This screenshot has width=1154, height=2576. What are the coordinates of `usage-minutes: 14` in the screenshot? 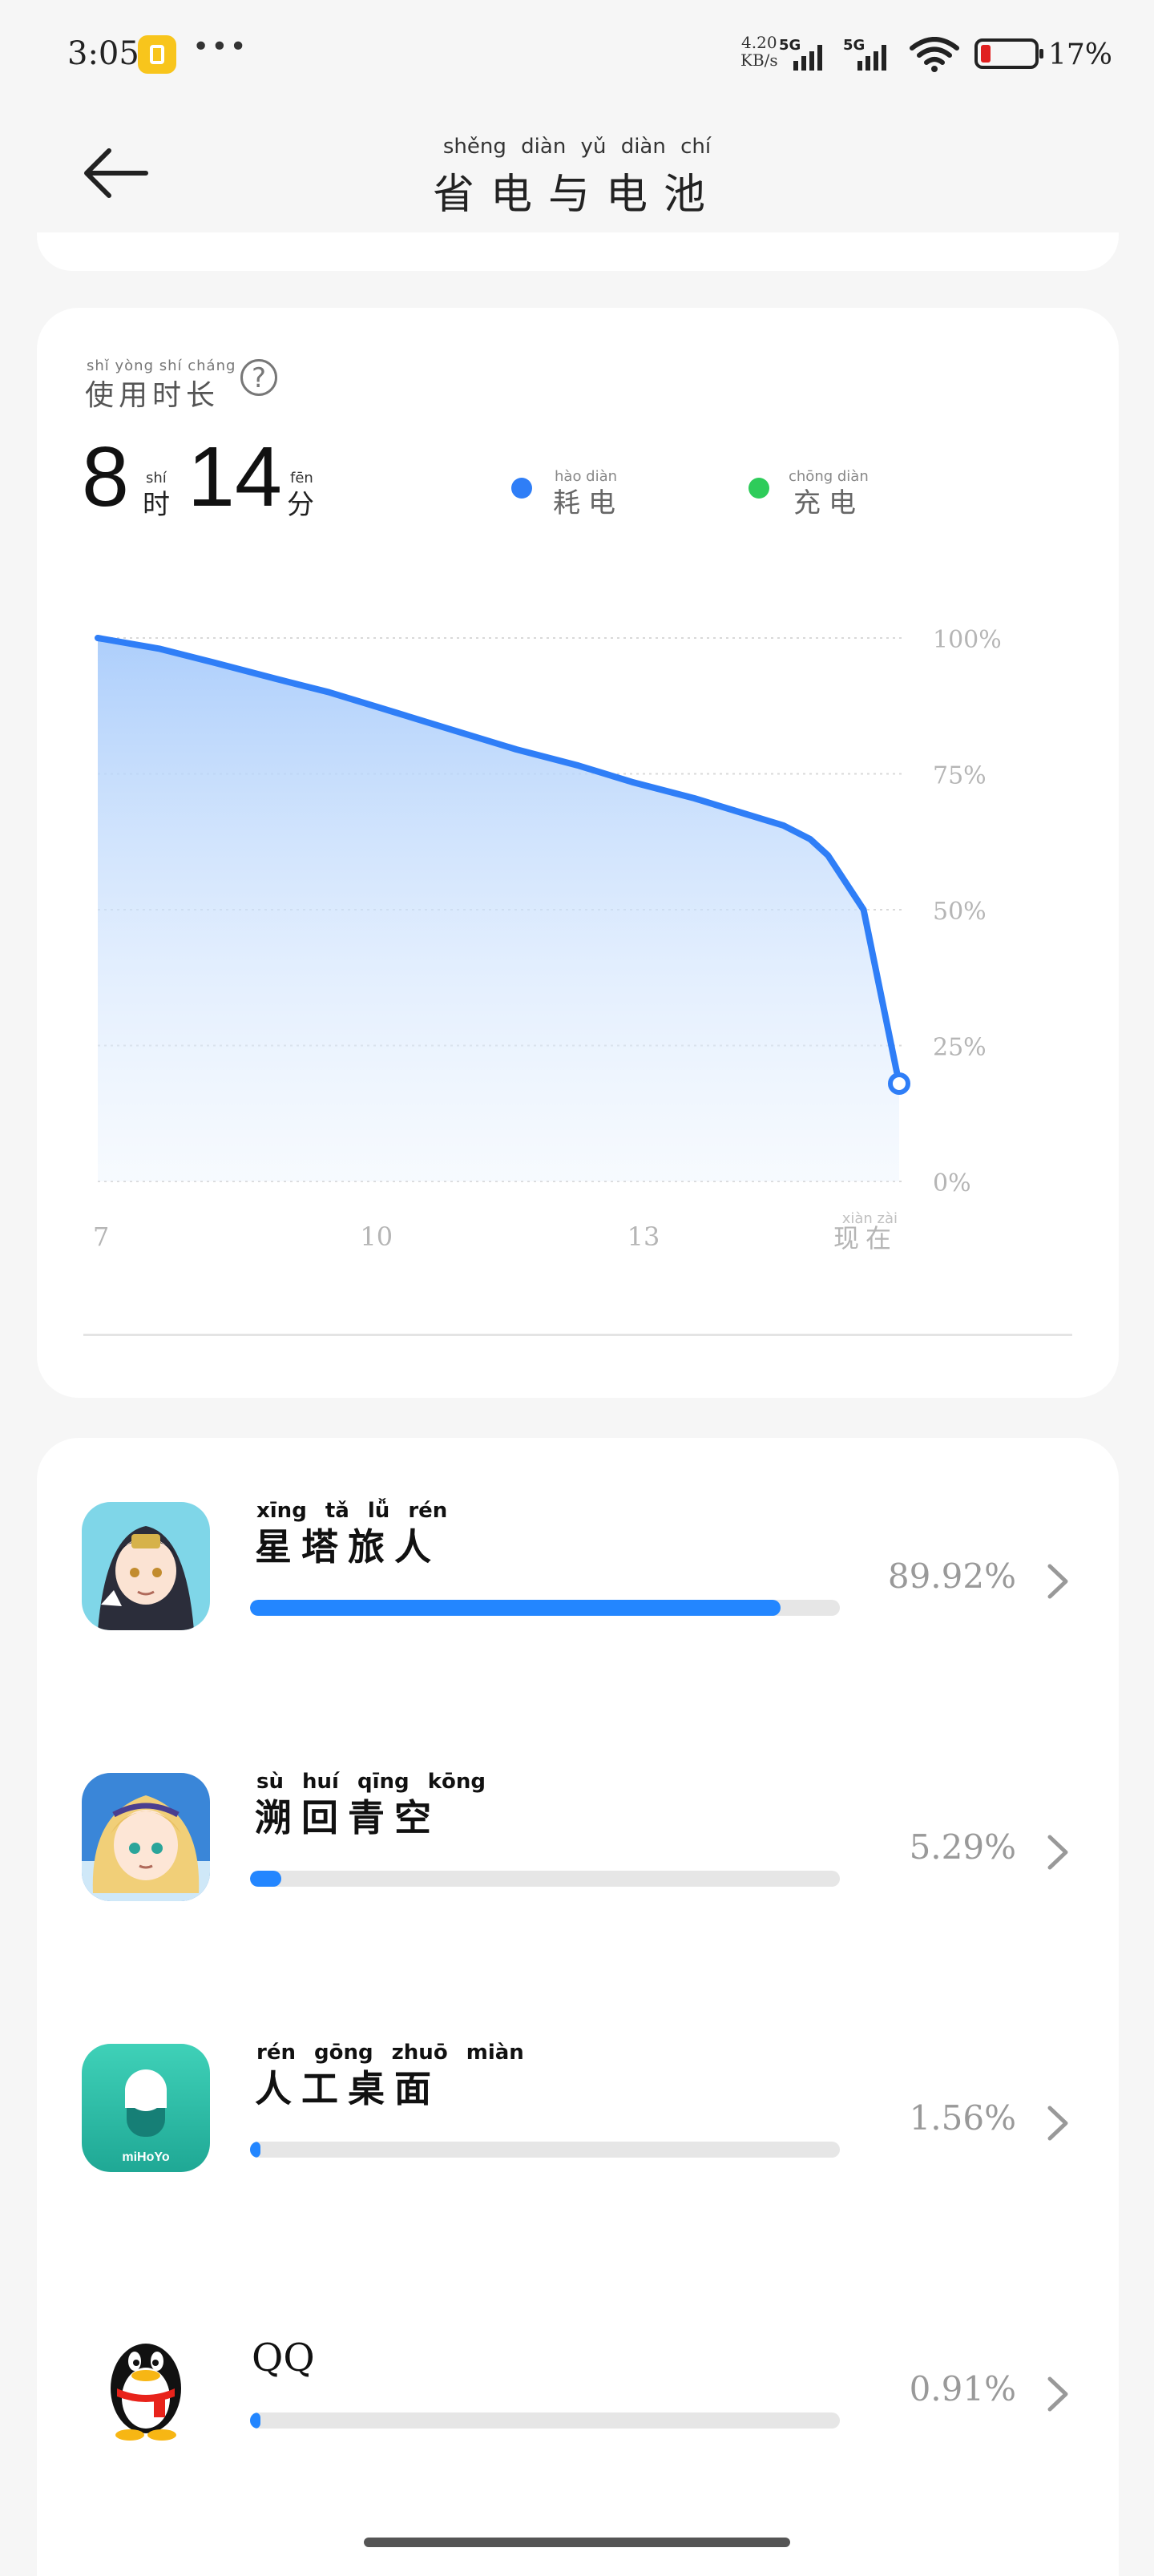 It's located at (235, 477).